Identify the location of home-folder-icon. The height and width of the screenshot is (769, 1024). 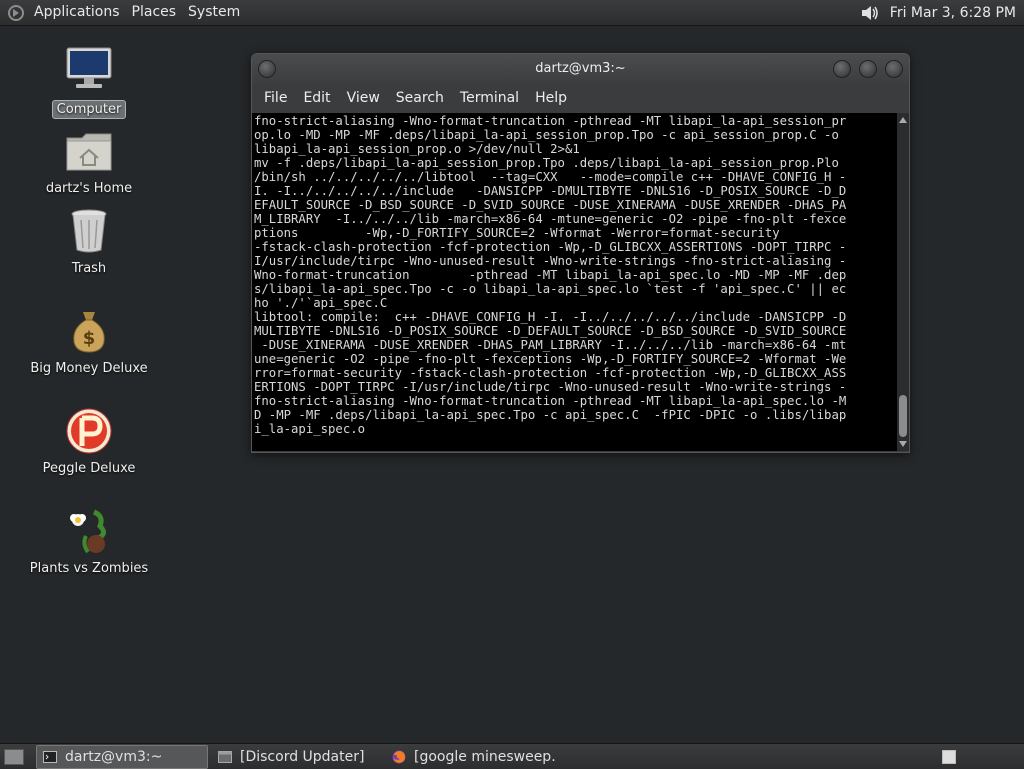
(89, 151).